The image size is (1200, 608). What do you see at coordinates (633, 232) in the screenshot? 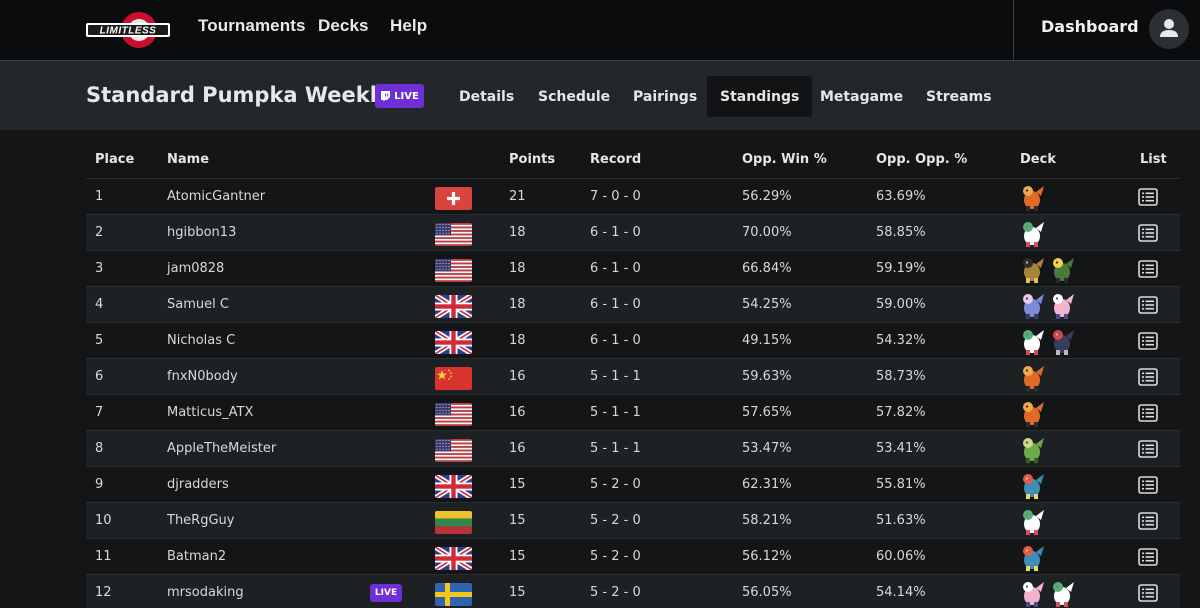
I see `table-row: 2 hgibbon13 18 6 - 1 - 0 70.00% 58.85%` at bounding box center [633, 232].